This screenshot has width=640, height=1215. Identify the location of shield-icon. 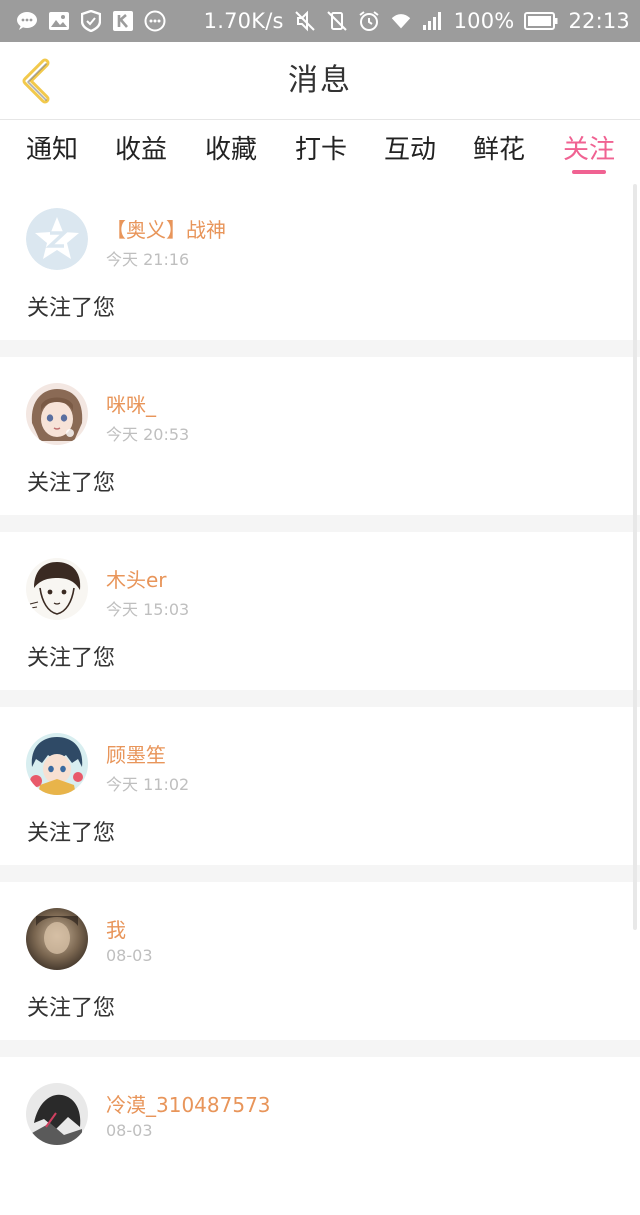
(91, 21).